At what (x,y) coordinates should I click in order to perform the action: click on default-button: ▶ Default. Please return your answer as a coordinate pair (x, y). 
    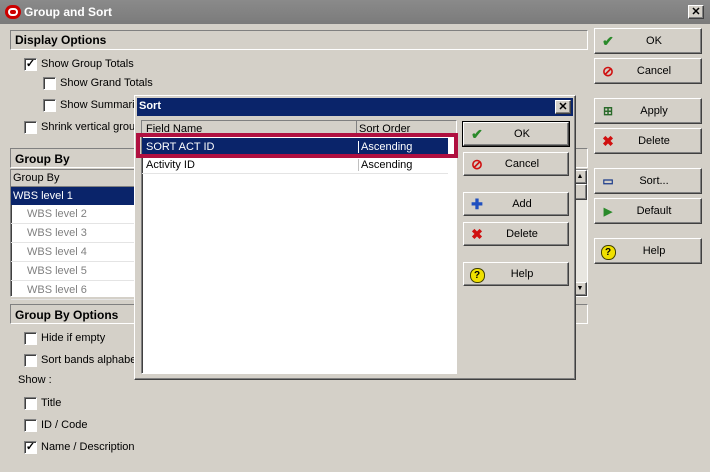
    Looking at the image, I should click on (648, 211).